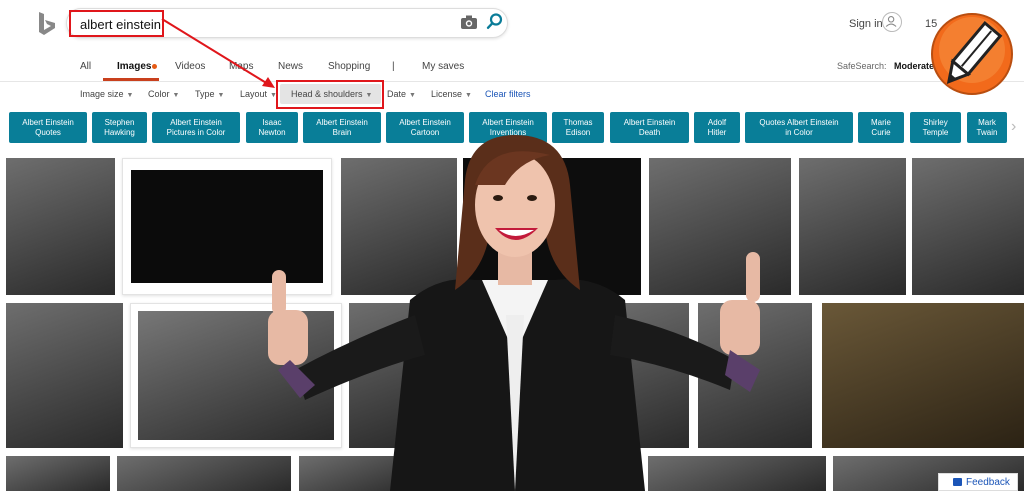 Image resolution: width=1024 pixels, height=491 pixels. What do you see at coordinates (892, 22) in the screenshot?
I see `user-avatar-icon` at bounding box center [892, 22].